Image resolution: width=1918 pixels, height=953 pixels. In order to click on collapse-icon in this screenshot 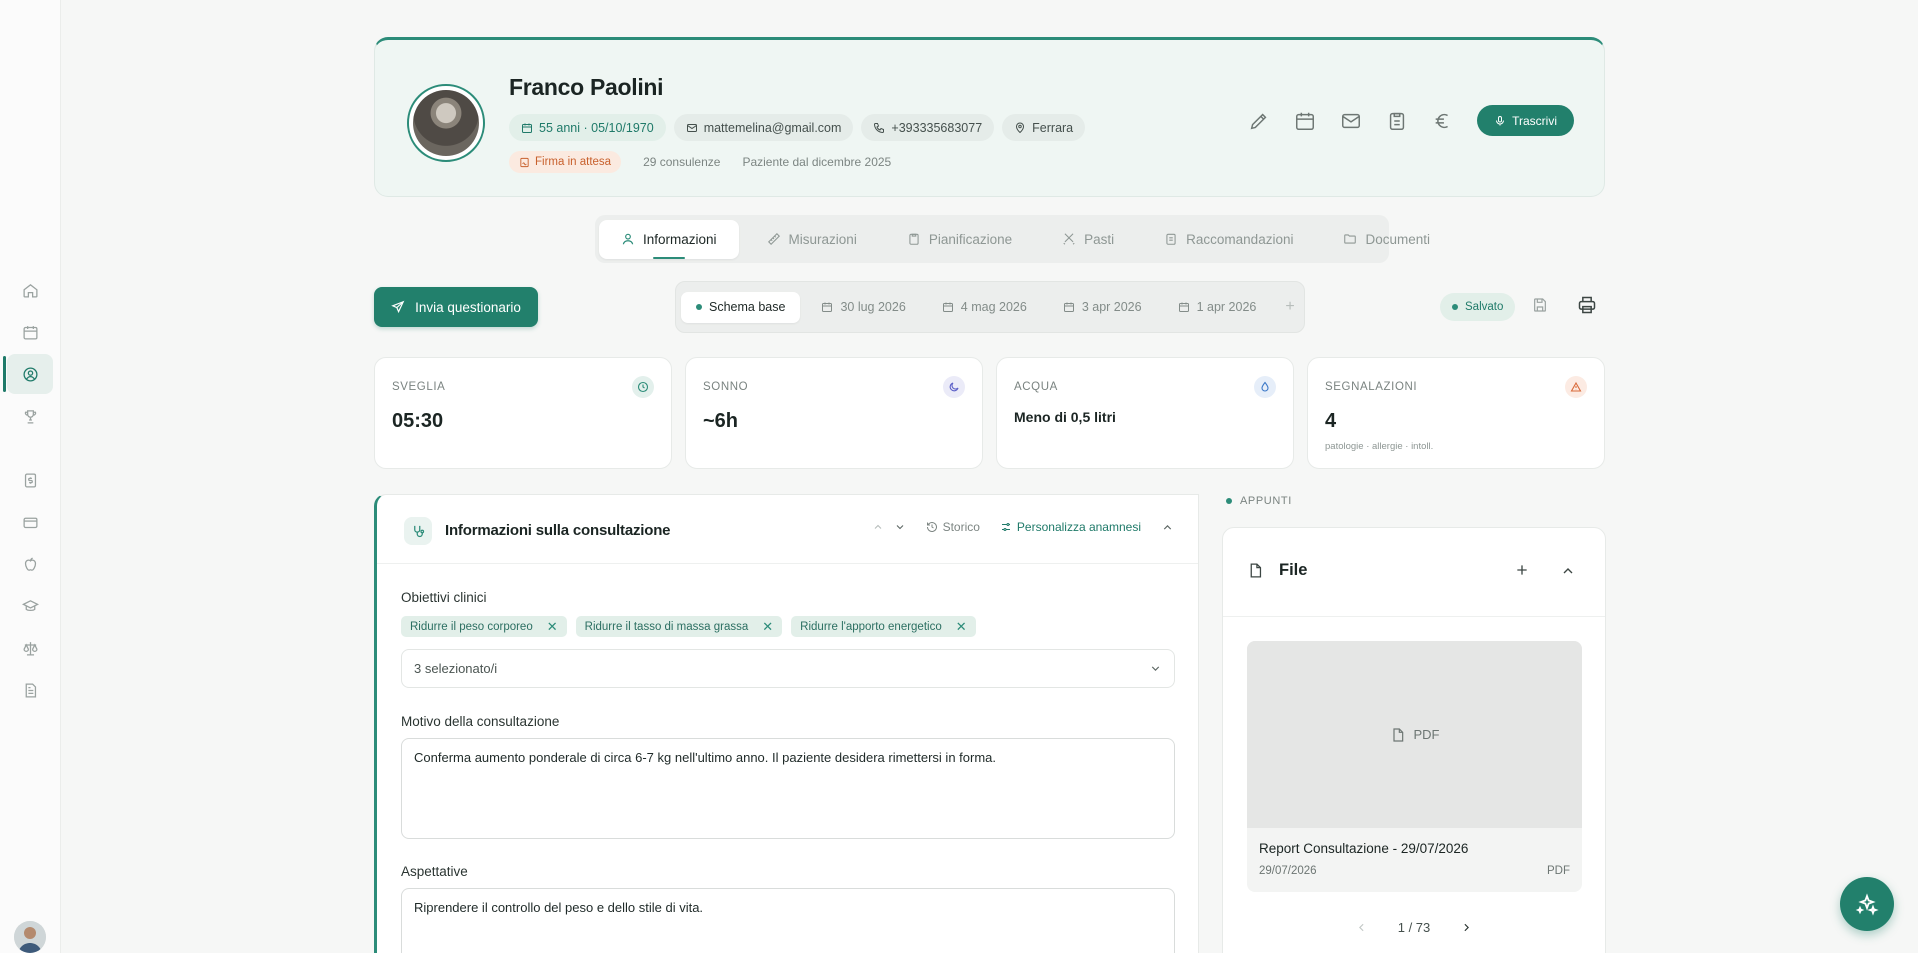, I will do `click(1167, 527)`.